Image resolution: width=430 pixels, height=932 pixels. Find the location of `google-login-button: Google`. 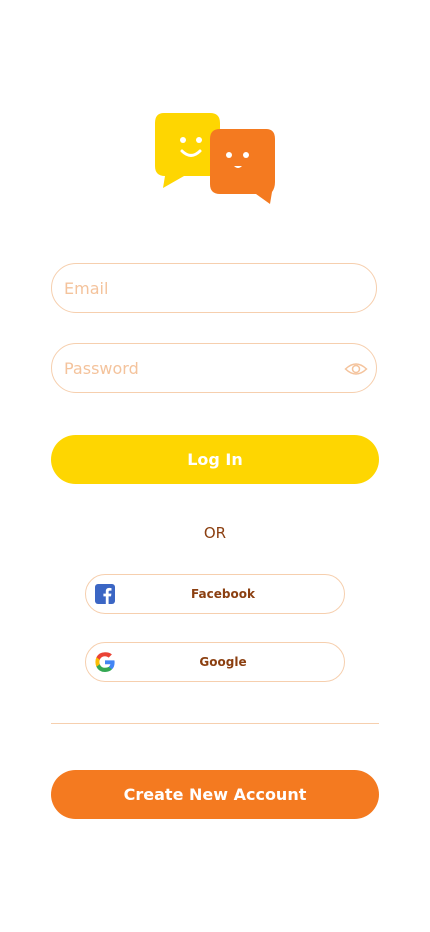

google-login-button: Google is located at coordinates (215, 662).